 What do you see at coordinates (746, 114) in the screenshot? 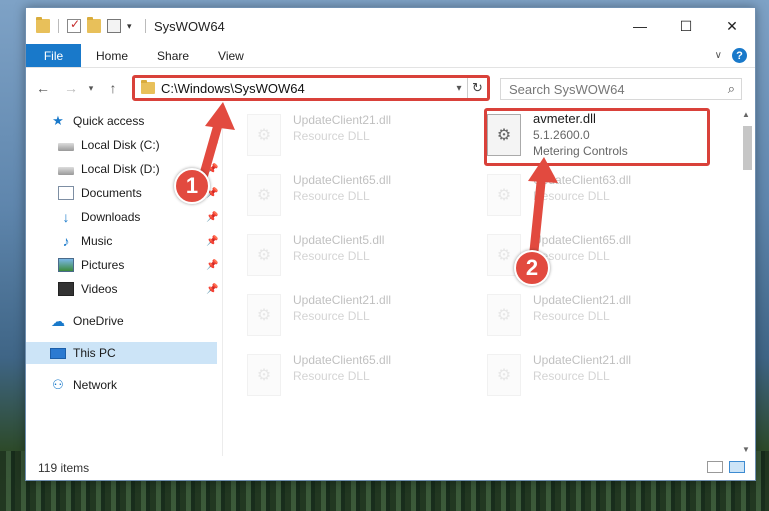
I see `scroll-up-icon: ▲` at bounding box center [746, 114].